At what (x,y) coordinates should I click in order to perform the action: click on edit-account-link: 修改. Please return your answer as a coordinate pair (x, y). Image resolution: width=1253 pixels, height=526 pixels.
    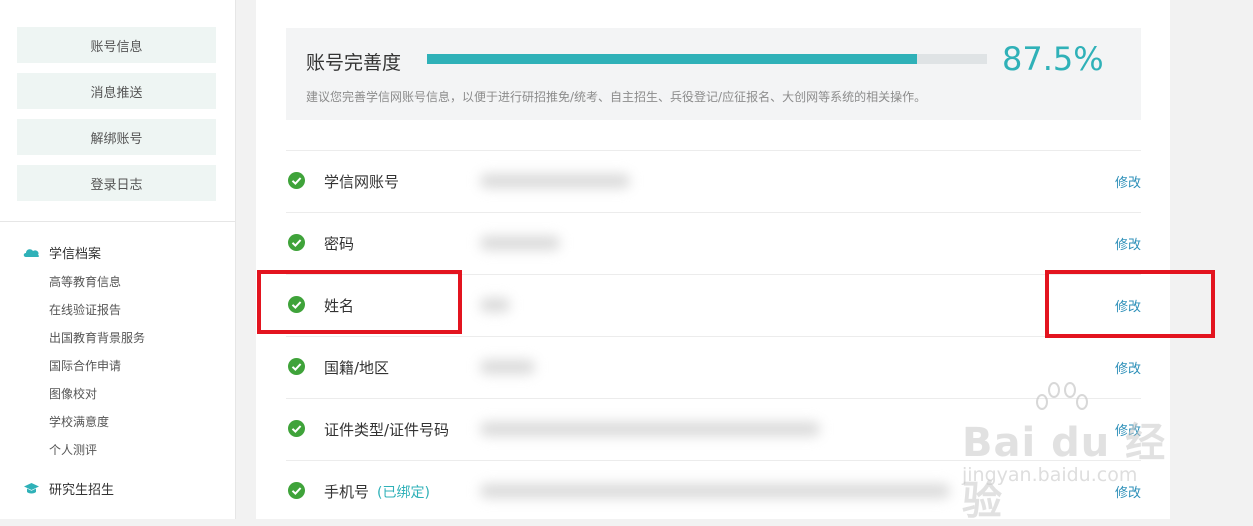
    Looking at the image, I should click on (1128, 181).